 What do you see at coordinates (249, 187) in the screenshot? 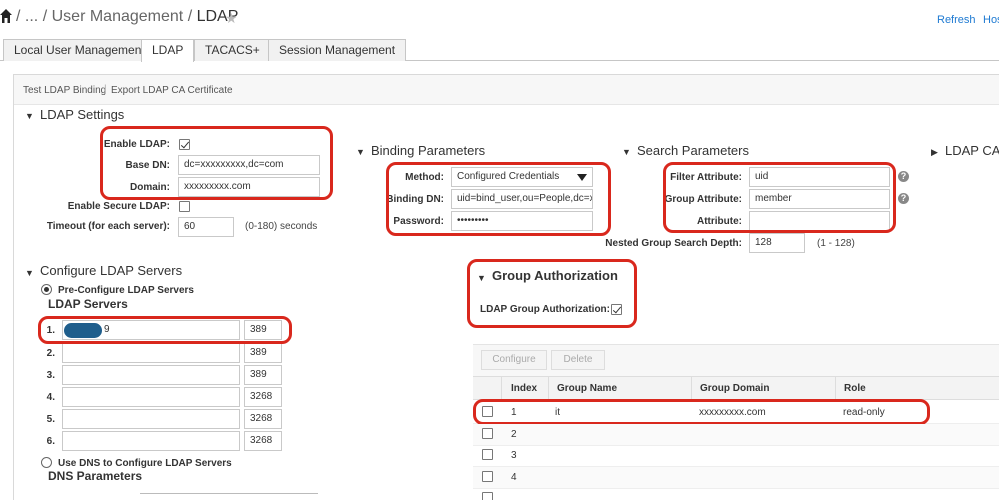
I see `domain-input: xxxxxxxxx.com` at bounding box center [249, 187].